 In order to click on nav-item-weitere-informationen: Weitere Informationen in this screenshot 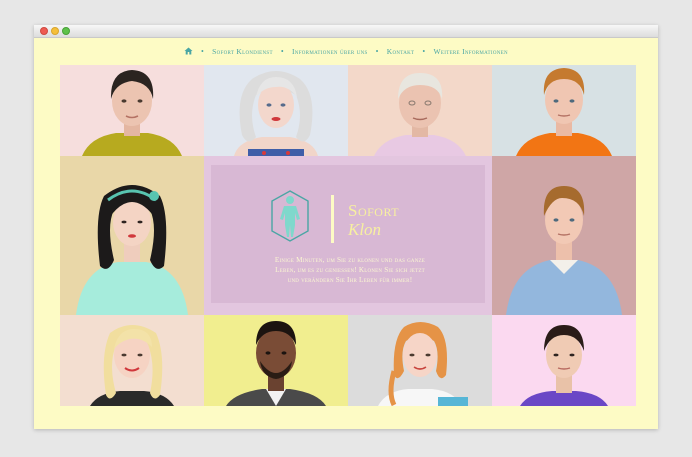, I will do `click(471, 51)`.